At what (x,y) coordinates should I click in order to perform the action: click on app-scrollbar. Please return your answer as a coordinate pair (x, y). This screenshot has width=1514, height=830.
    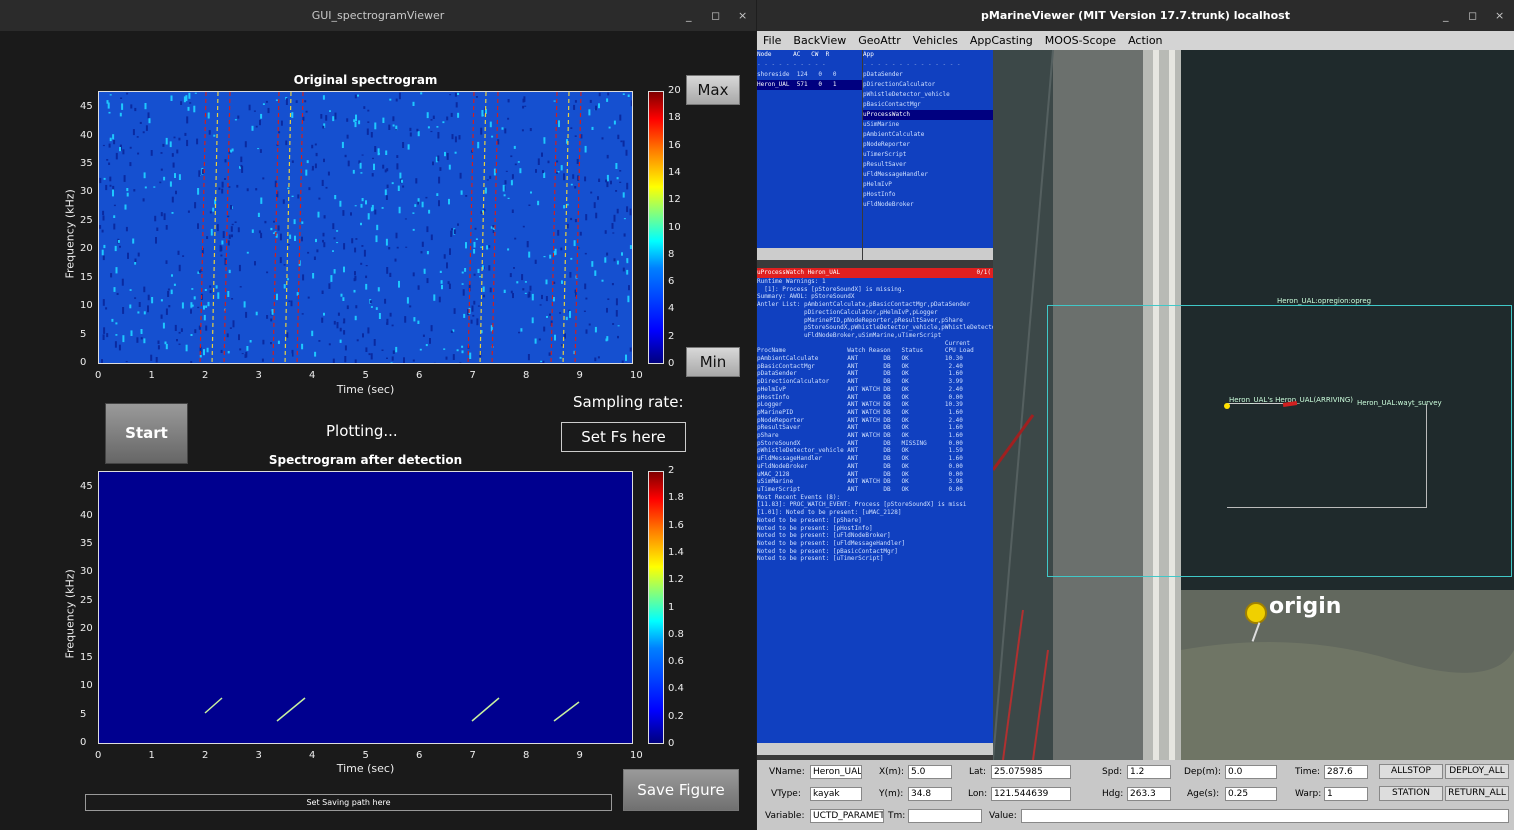
    Looking at the image, I should click on (928, 254).